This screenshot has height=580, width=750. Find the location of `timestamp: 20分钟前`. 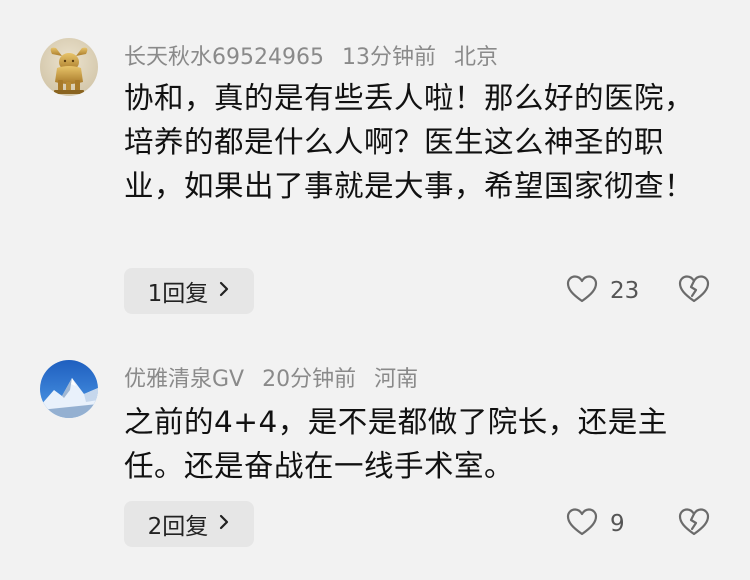

timestamp: 20分钟前 is located at coordinates (309, 379).